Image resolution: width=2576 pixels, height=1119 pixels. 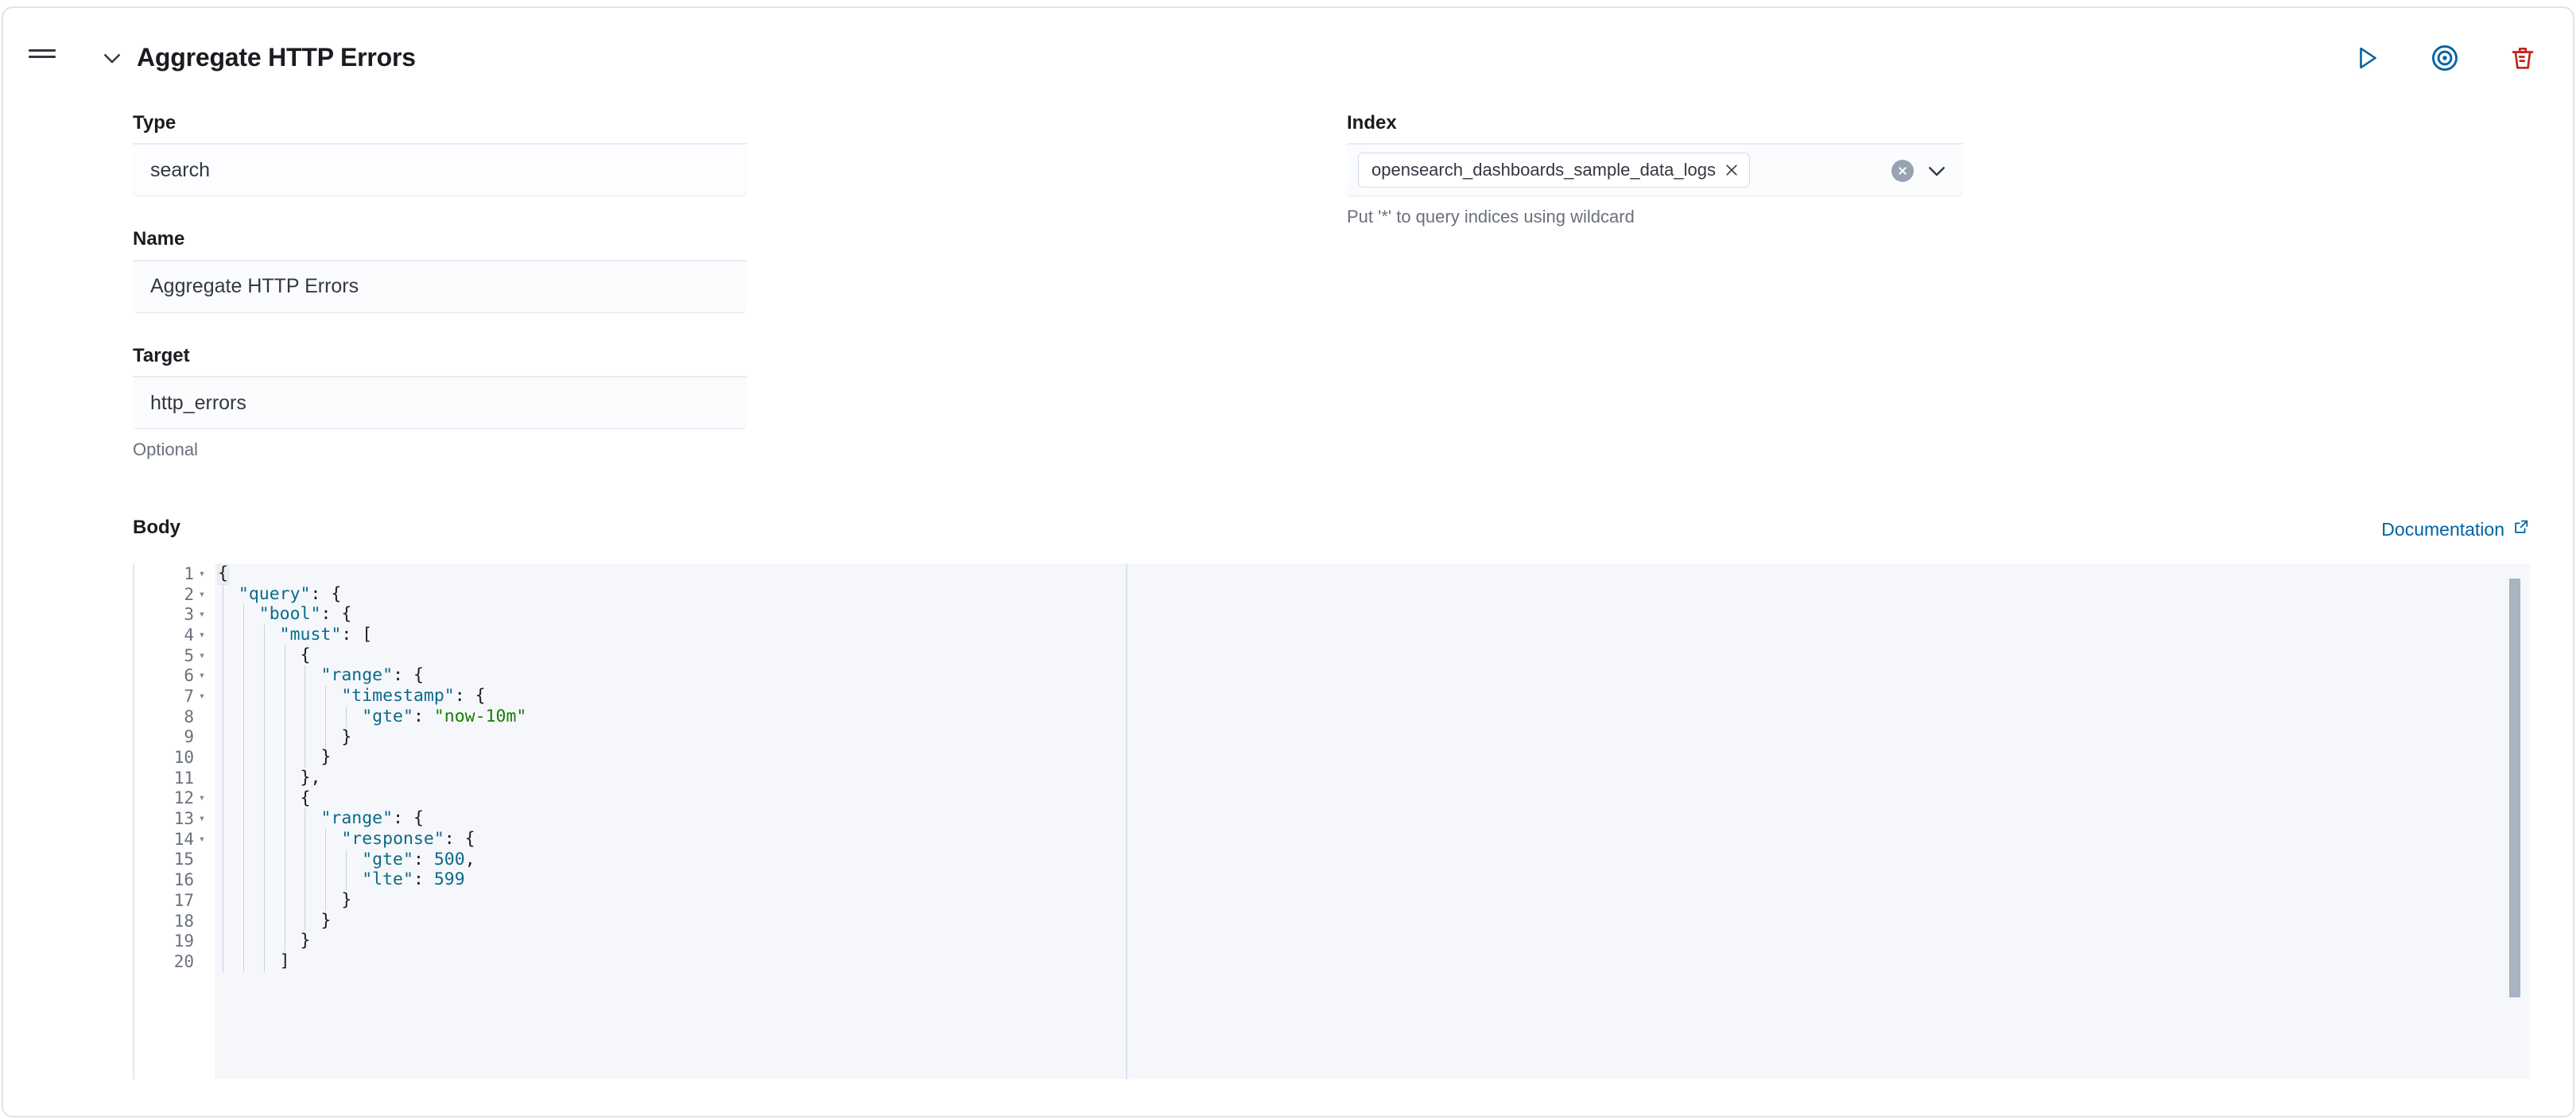 What do you see at coordinates (183, 778) in the screenshot?
I see `editor-line-number: 11▾` at bounding box center [183, 778].